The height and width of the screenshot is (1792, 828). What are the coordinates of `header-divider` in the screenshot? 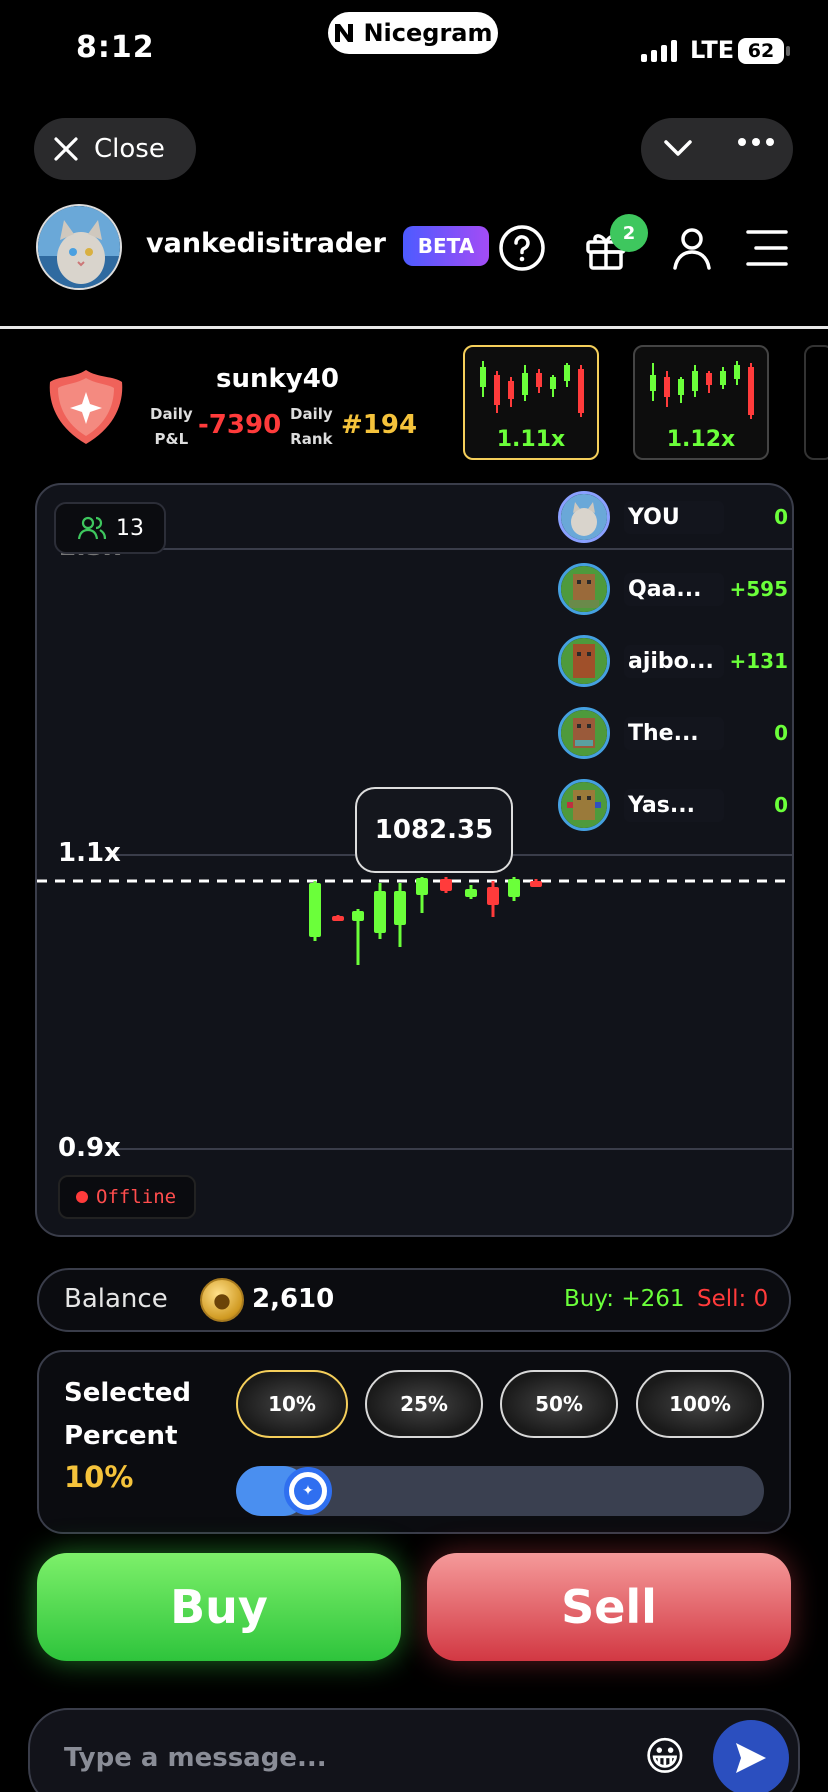 It's located at (414, 327).